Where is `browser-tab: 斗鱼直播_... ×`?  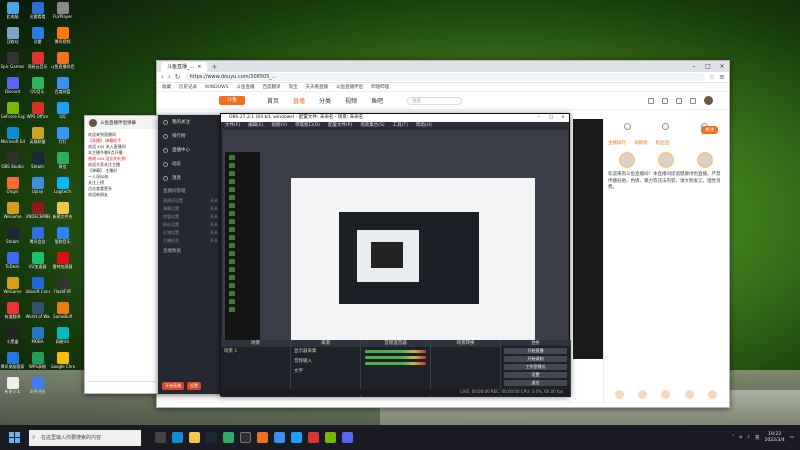 browser-tab: 斗鱼直播_... × is located at coordinates (184, 67).